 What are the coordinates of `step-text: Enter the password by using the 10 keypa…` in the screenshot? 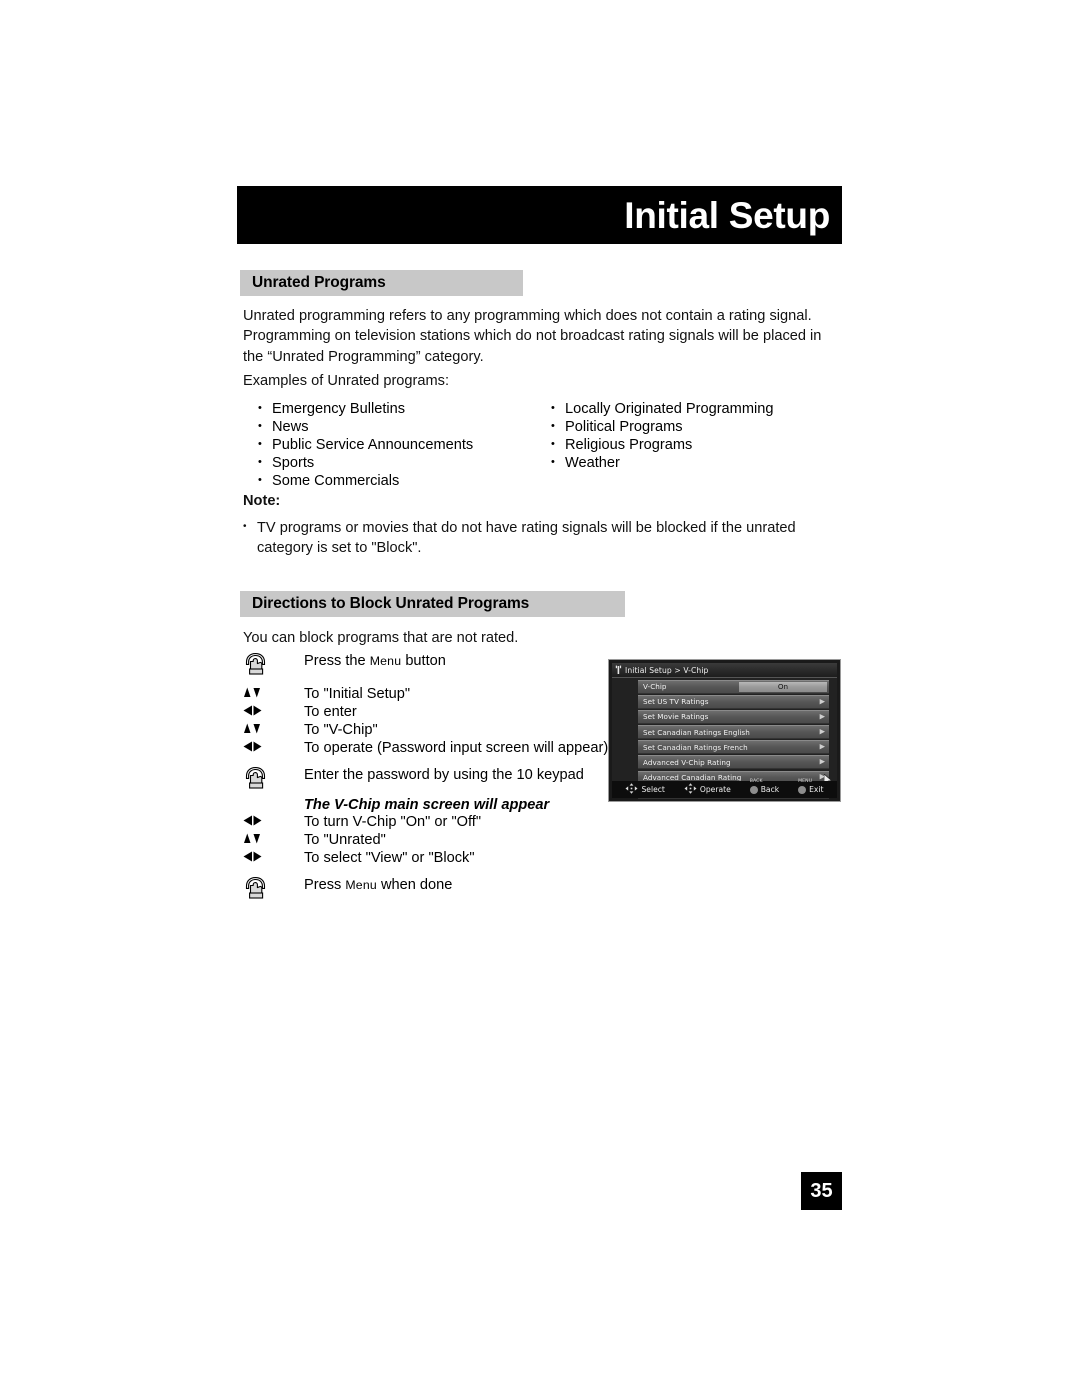 It's located at (444, 774).